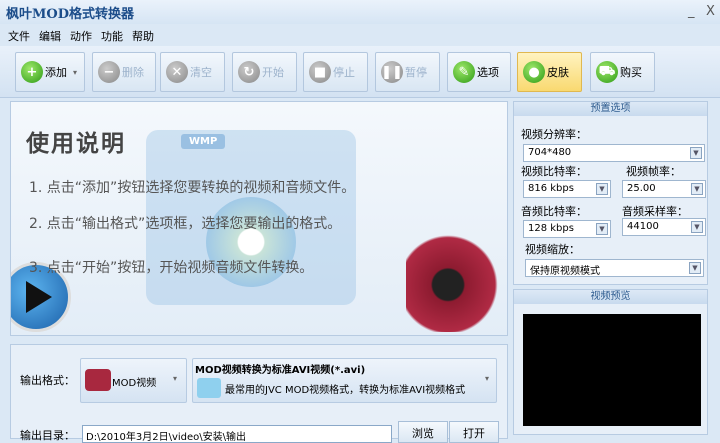 This screenshot has height=443, width=720. What do you see at coordinates (98, 380) in the screenshot?
I see `camcorder-icon` at bounding box center [98, 380].